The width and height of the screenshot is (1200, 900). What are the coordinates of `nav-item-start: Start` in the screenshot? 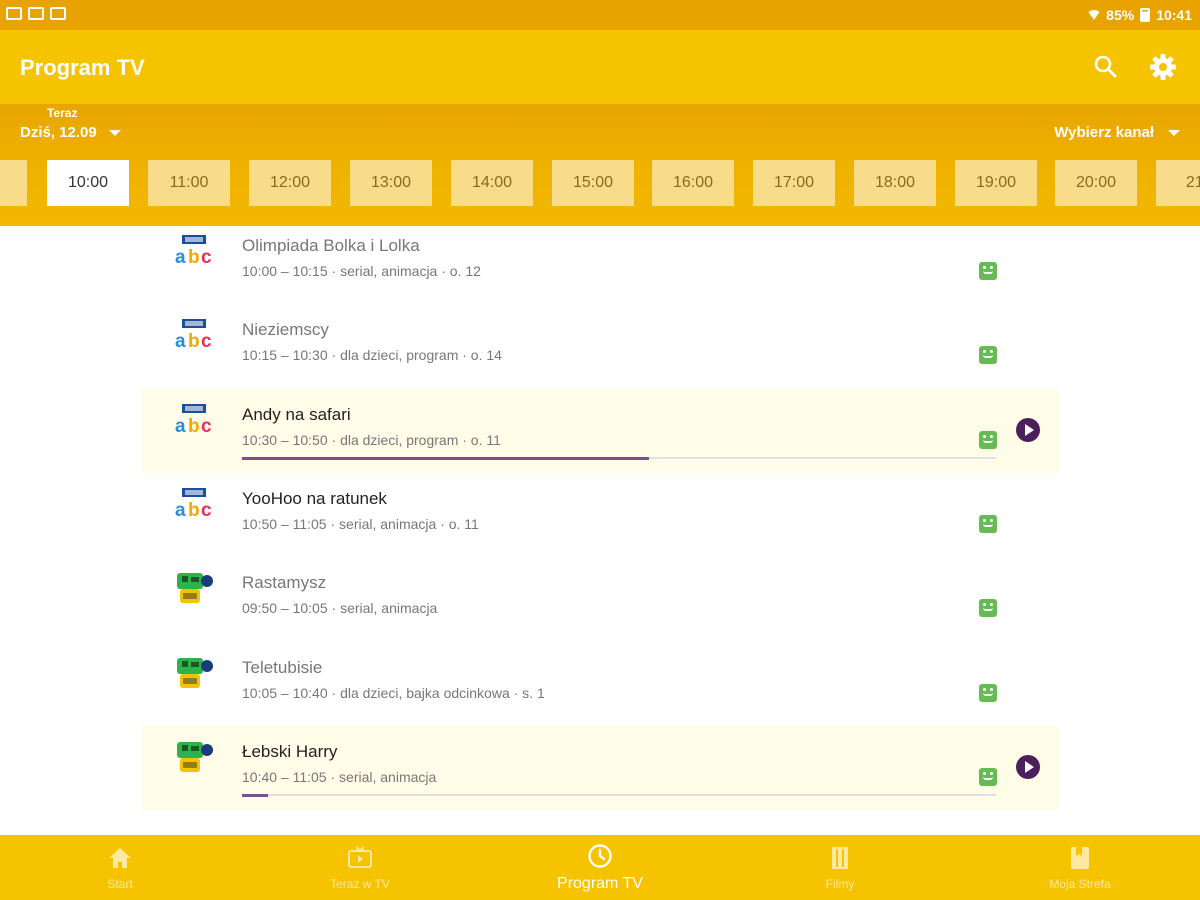 It's located at (120, 867).